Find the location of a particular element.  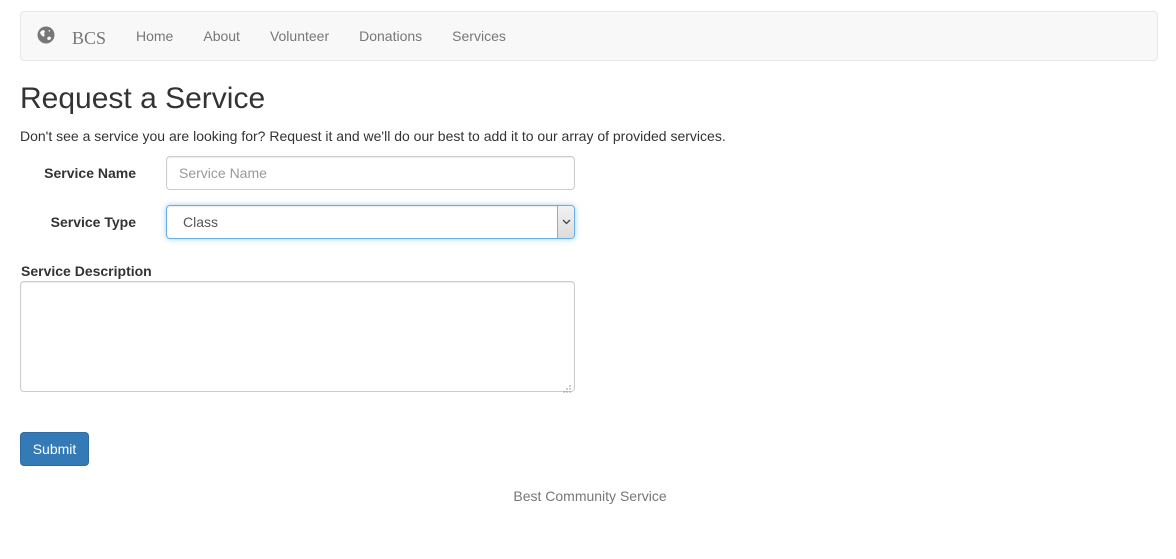

nav-item-services: Services is located at coordinates (479, 36).